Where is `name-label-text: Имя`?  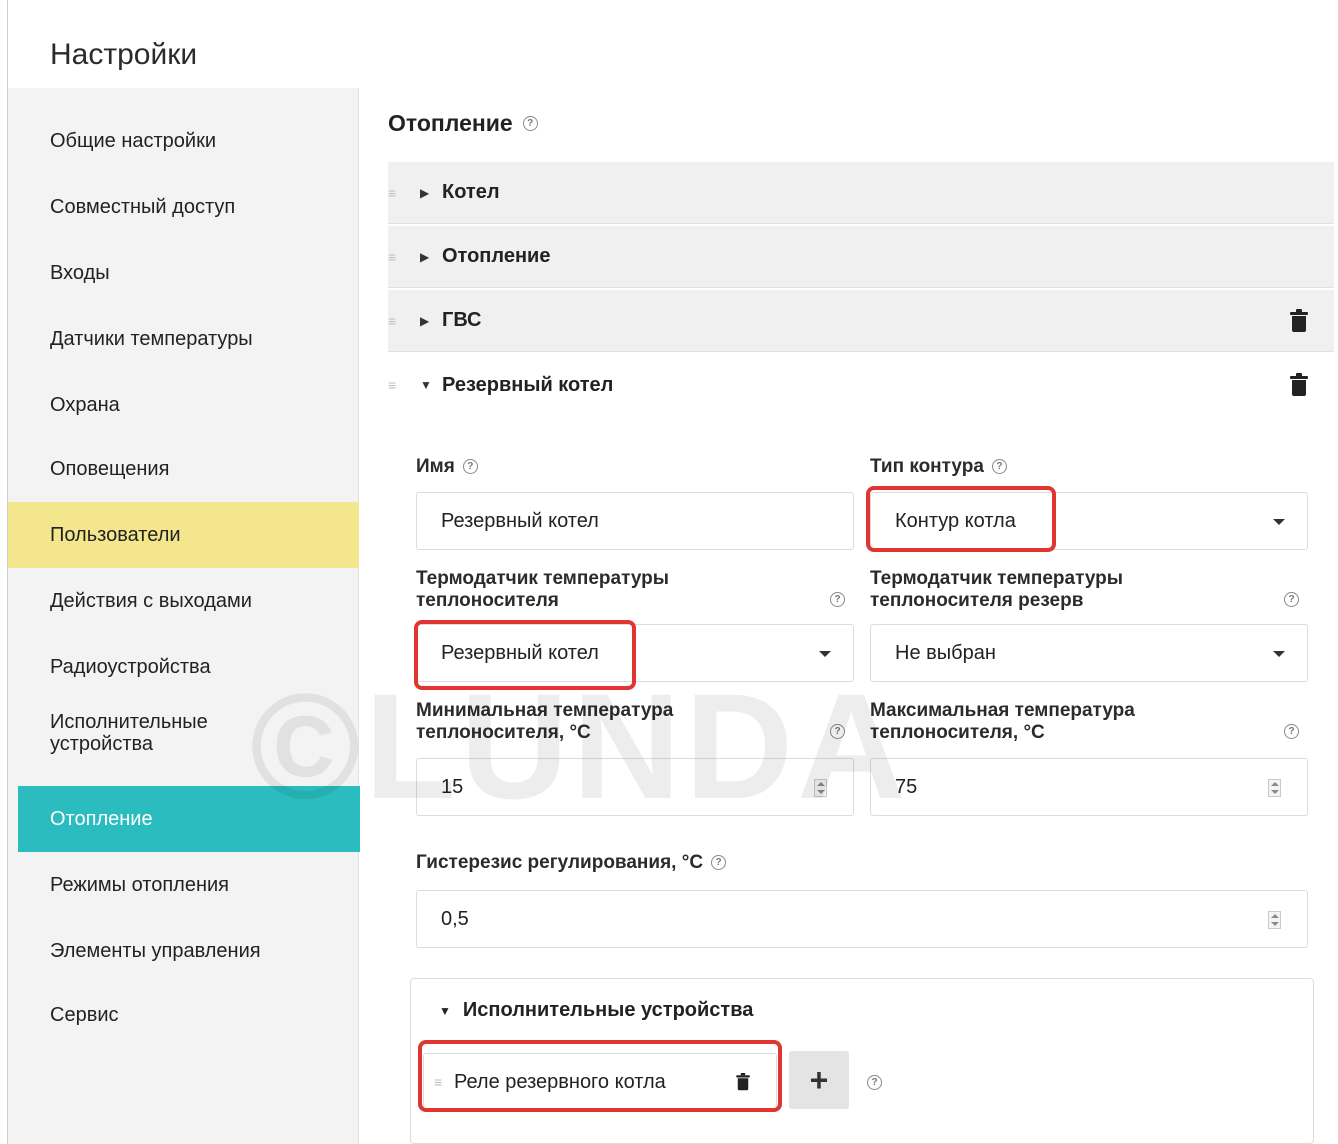
name-label-text: Имя is located at coordinates (435, 466).